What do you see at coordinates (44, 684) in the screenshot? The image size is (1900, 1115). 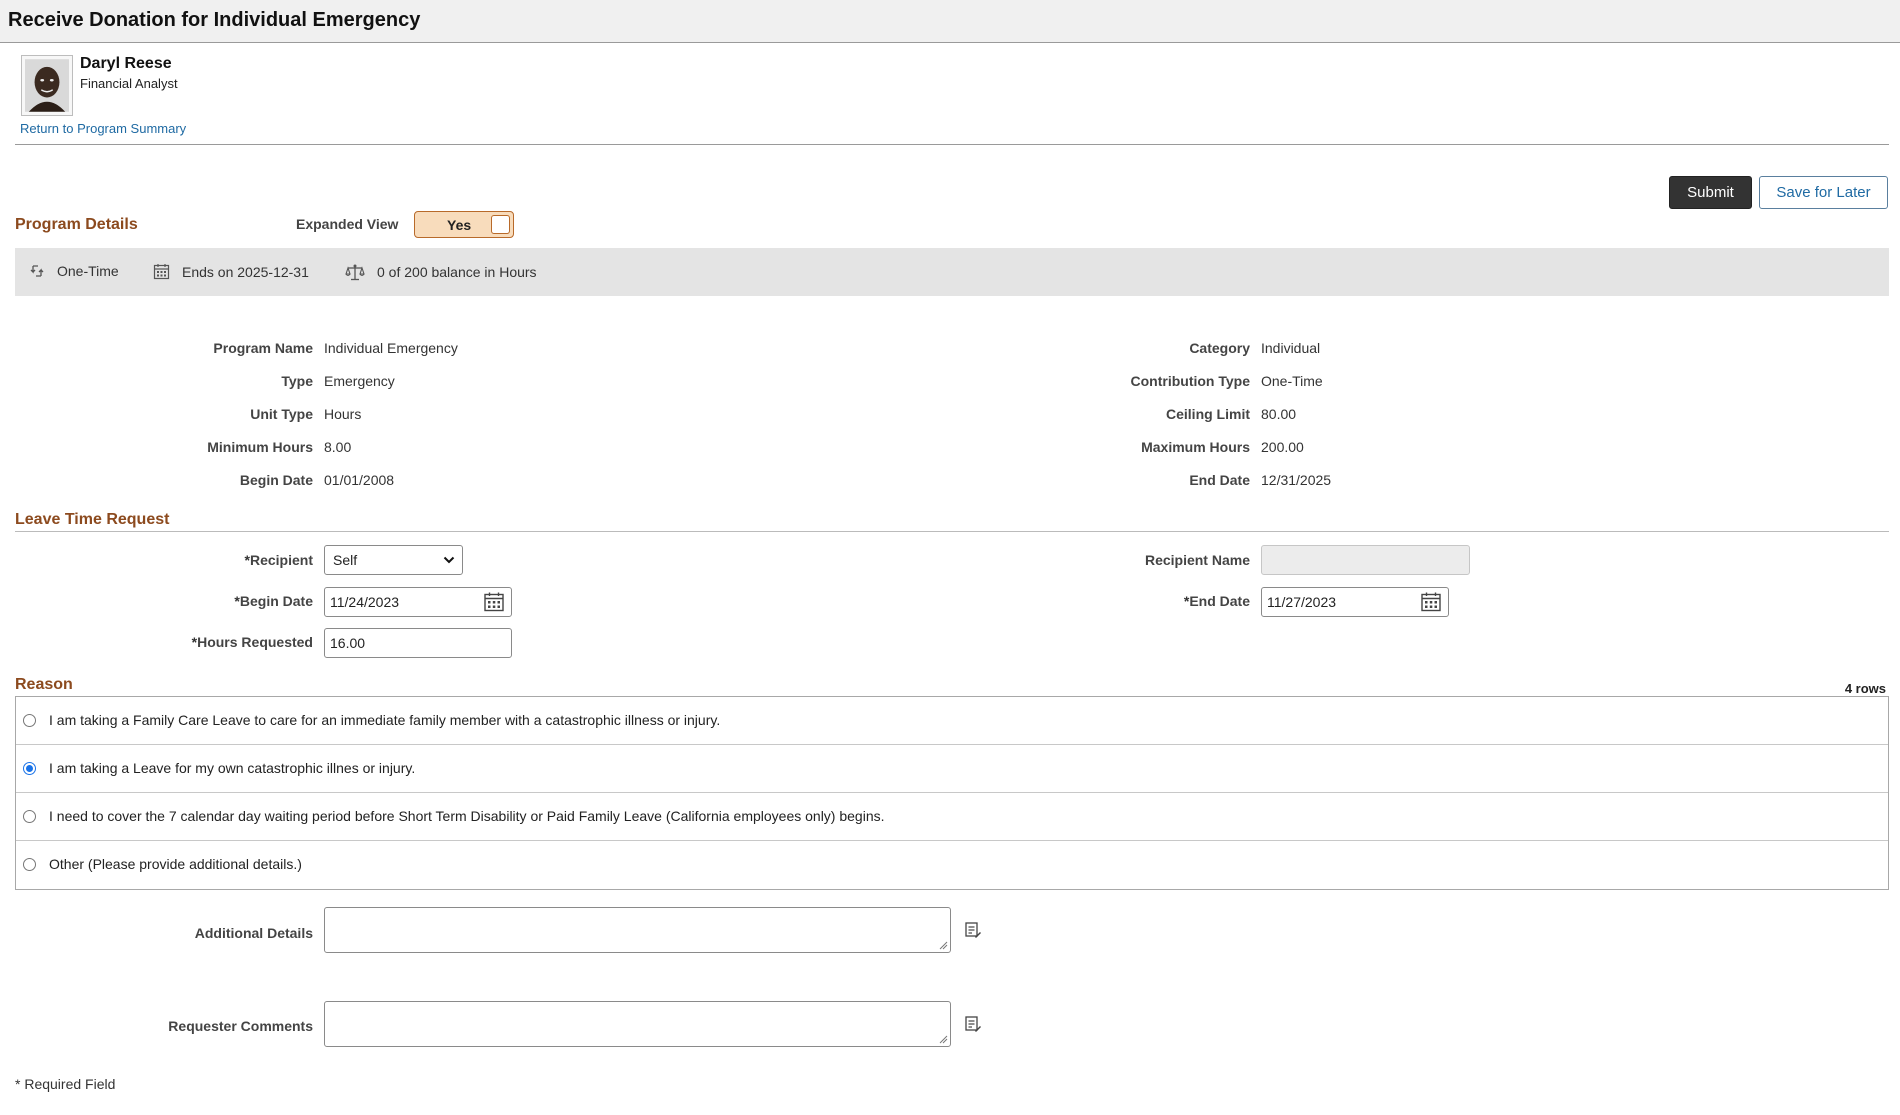 I see `reason-title: Reason` at bounding box center [44, 684].